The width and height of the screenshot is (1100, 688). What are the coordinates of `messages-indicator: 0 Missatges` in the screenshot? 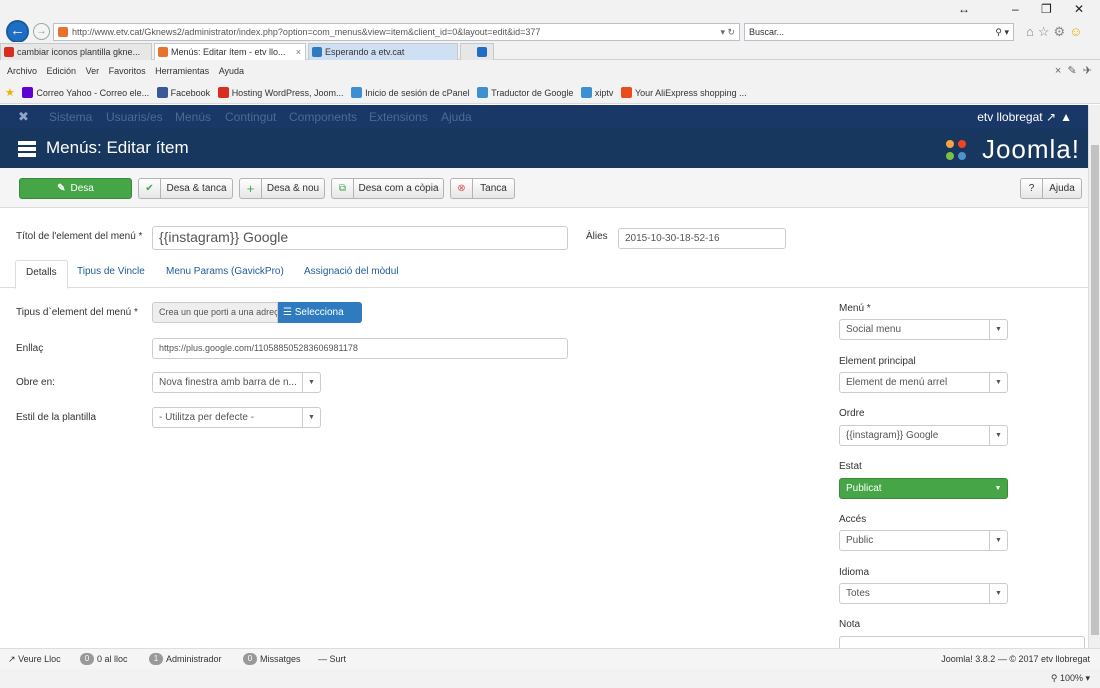 It's located at (272, 659).